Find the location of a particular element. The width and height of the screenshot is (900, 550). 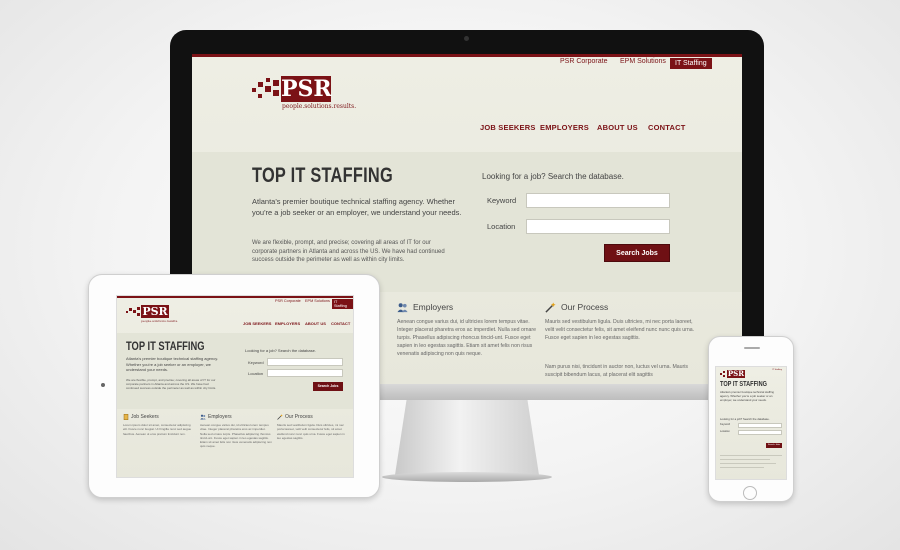

imac-foot is located at coordinates (467, 477).